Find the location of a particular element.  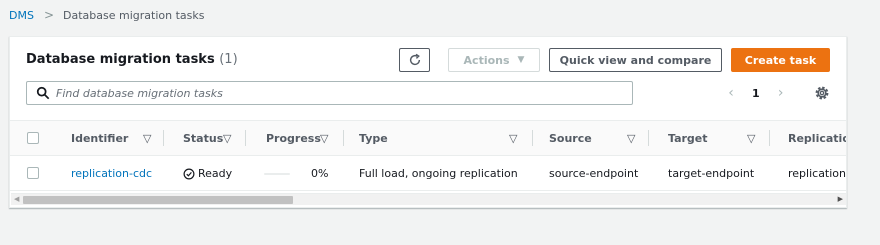

check-circle-icon is located at coordinates (189, 173).